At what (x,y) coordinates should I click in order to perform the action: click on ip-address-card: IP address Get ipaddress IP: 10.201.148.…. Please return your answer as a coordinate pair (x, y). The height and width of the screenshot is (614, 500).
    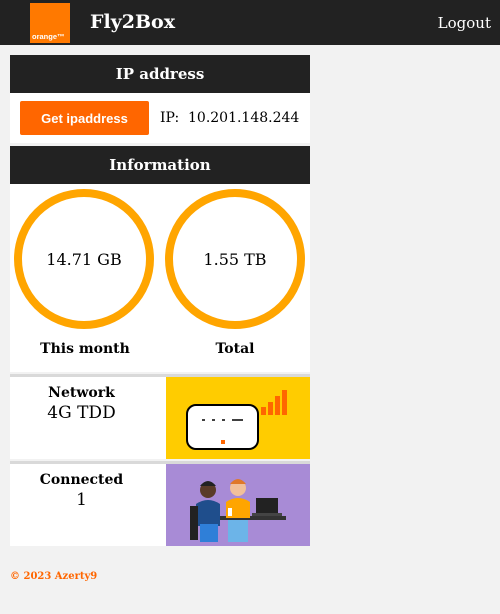
    Looking at the image, I should click on (160, 99).